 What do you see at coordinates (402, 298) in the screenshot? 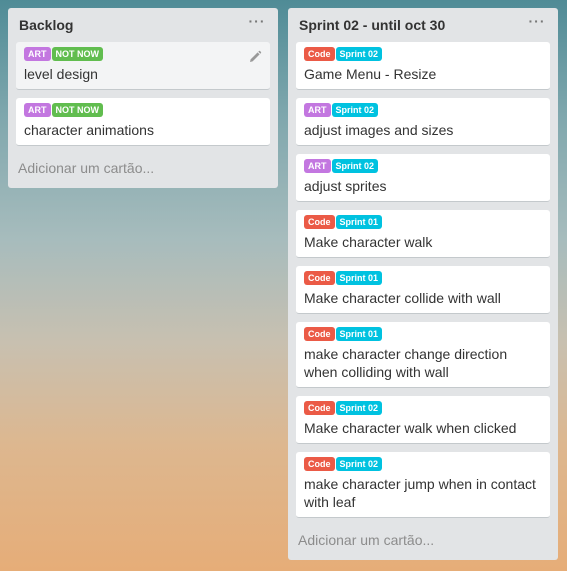
I see `card-title: Make character collide with wall` at bounding box center [402, 298].